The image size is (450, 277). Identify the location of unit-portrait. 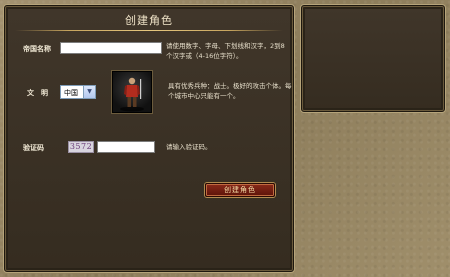
(132, 92).